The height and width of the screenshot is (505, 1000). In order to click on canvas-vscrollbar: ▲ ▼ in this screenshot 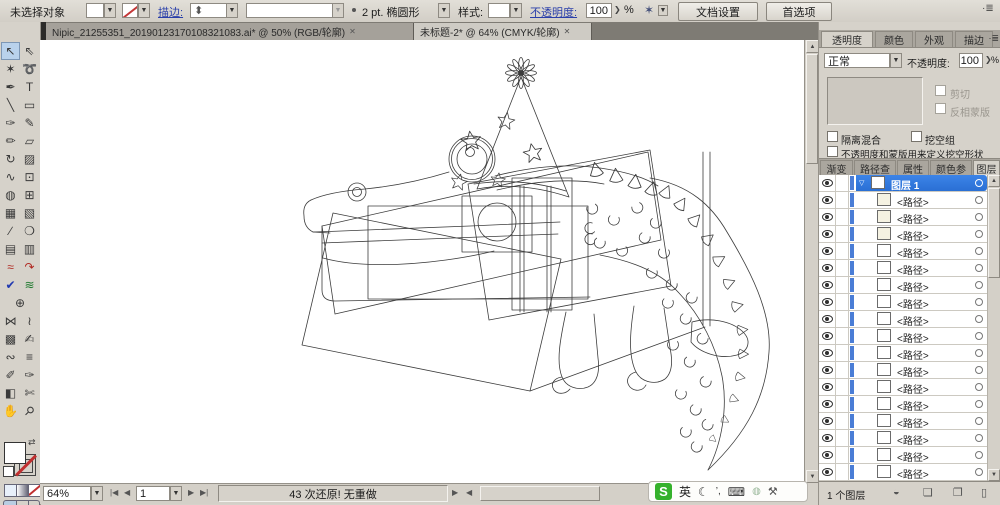, I will do `click(811, 261)`.